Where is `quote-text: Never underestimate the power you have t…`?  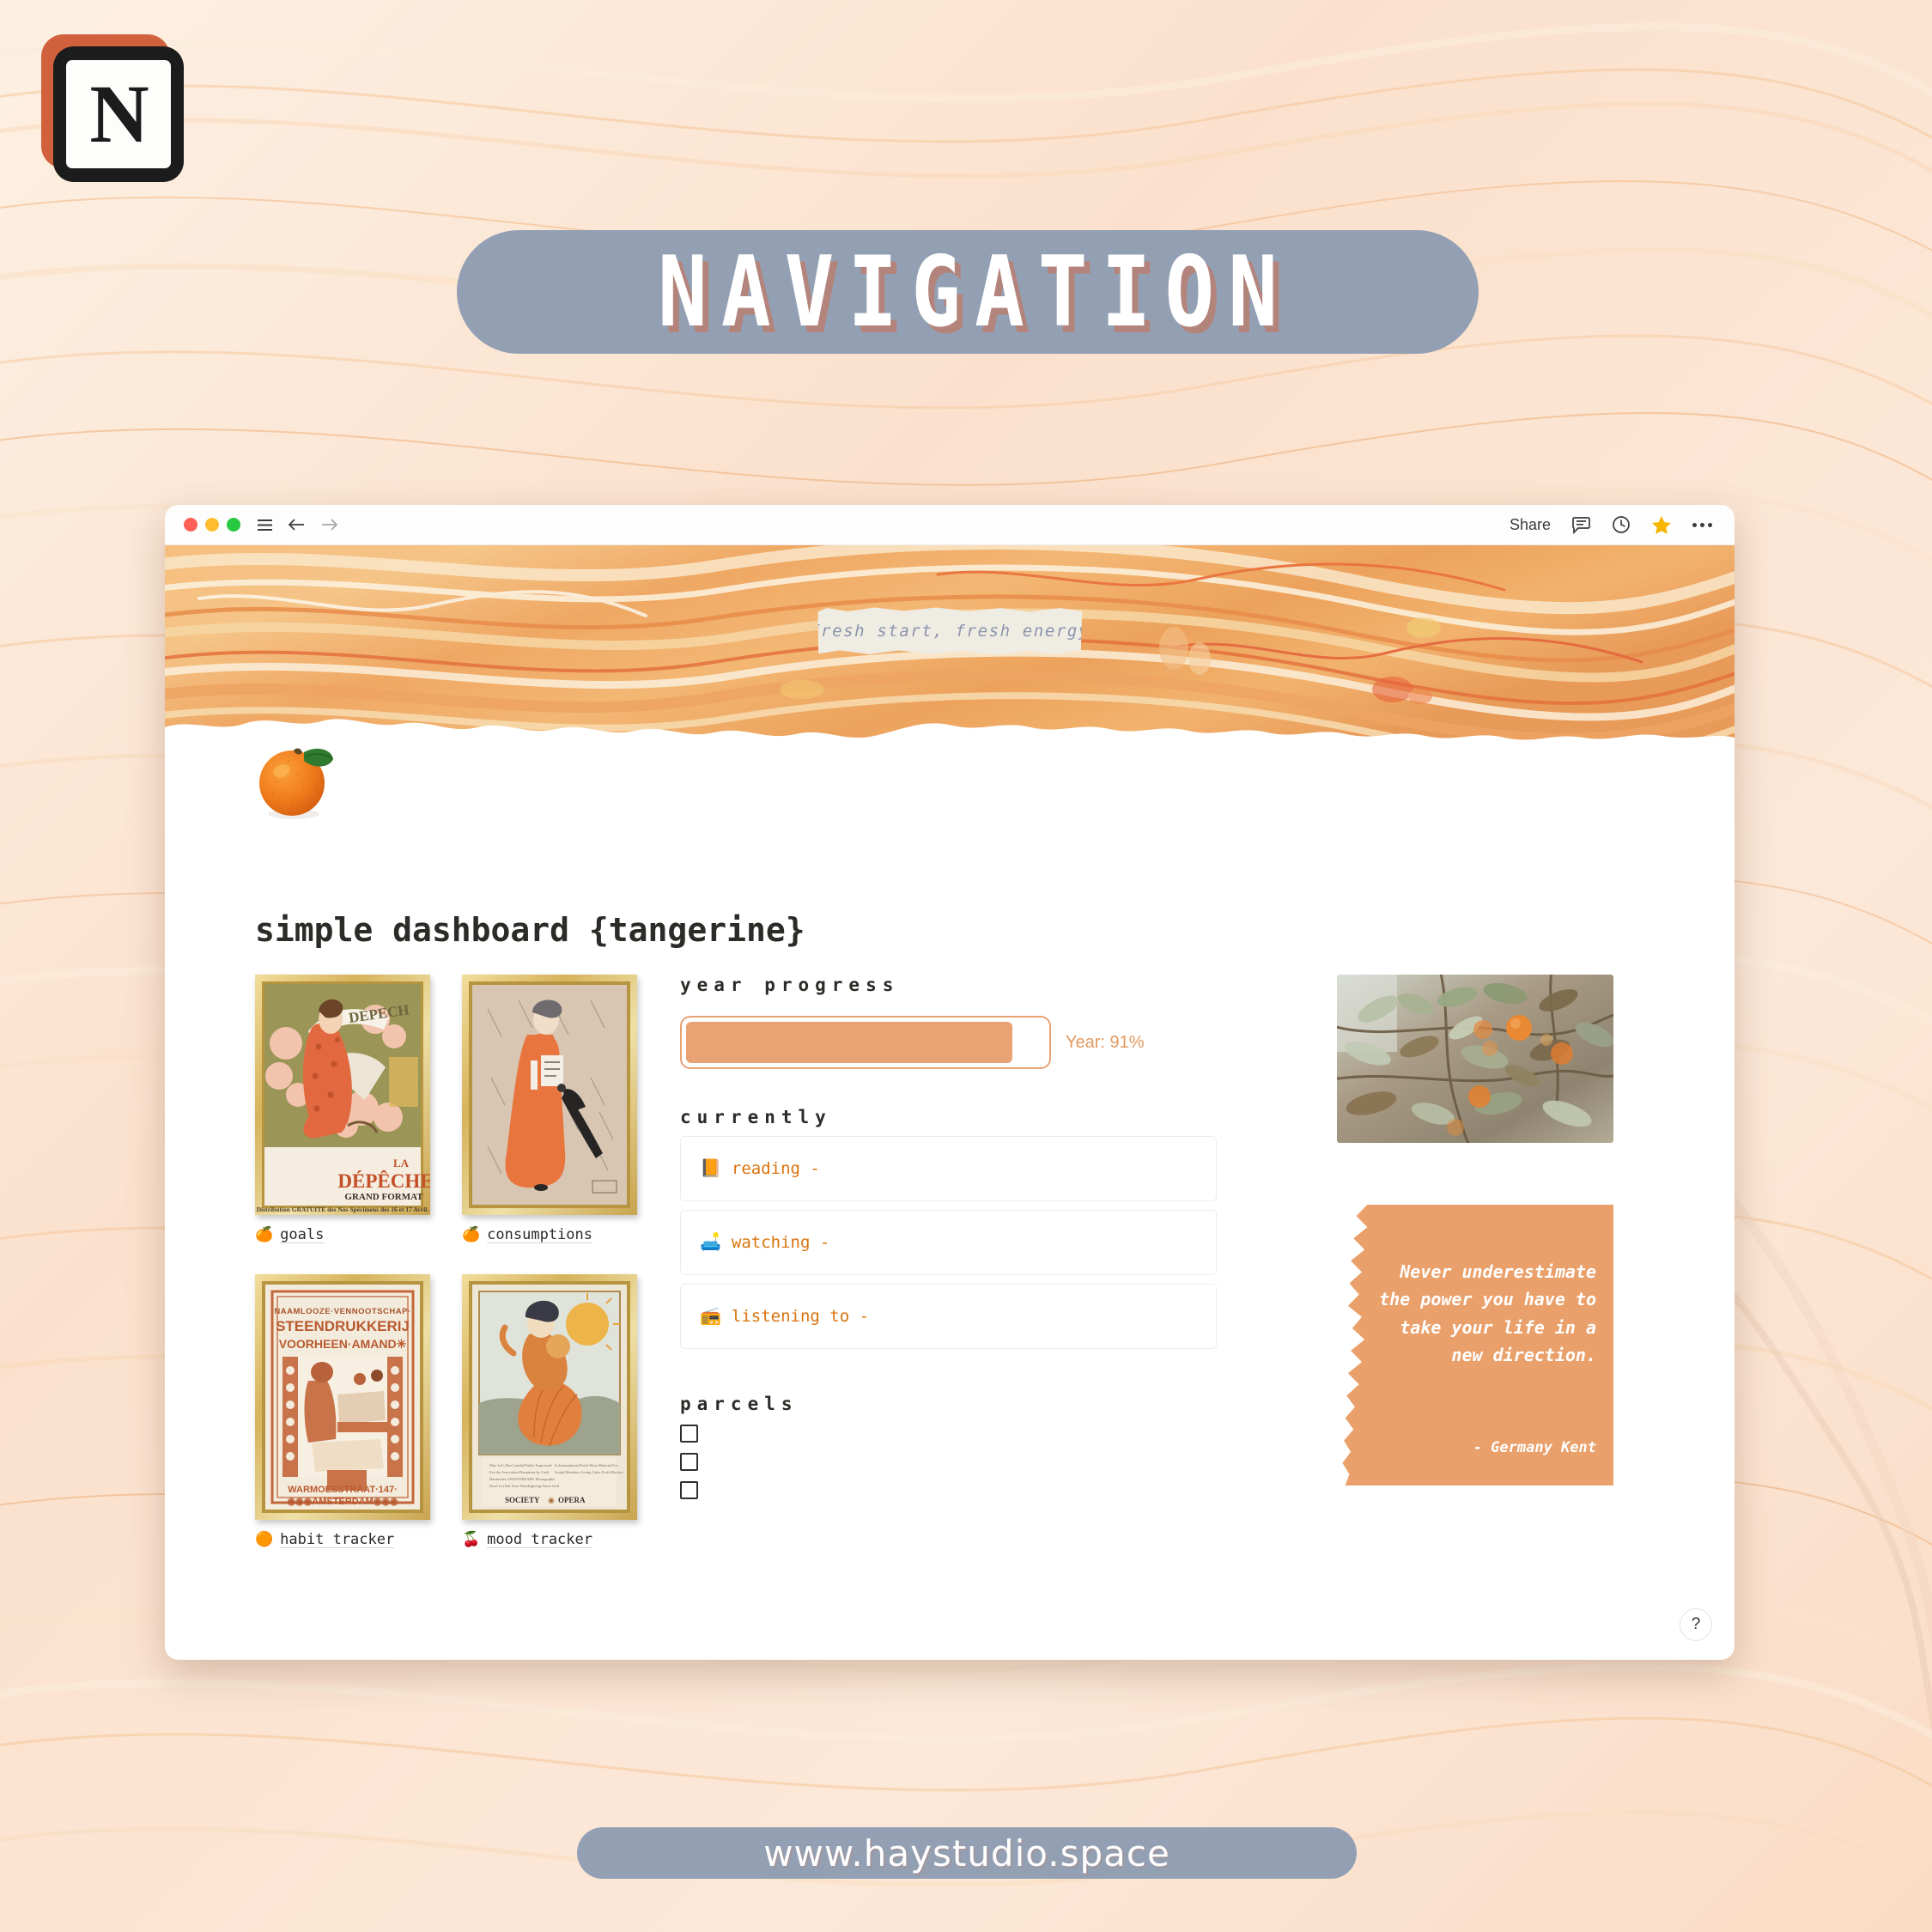 quote-text: Never underestimate the power you have t… is located at coordinates (1488, 1313).